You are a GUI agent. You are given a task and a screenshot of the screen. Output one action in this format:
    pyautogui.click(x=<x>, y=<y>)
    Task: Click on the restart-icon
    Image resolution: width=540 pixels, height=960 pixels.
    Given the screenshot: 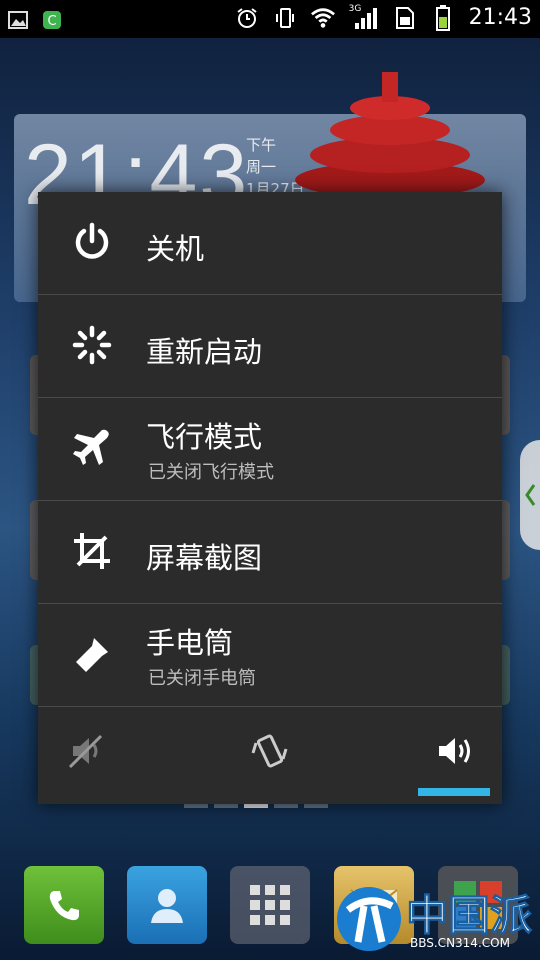 What is the action you would take?
    pyautogui.click(x=92, y=345)
    